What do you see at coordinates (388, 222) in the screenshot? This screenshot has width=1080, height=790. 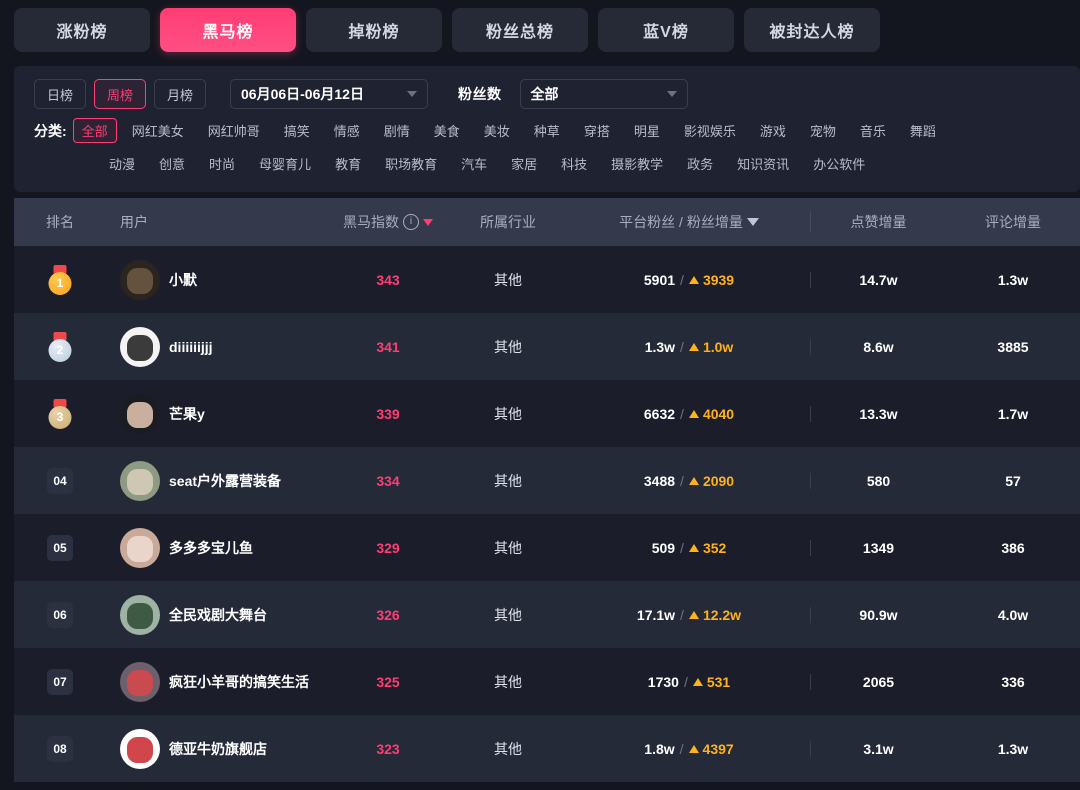 I see `col-header-index: 黑马指数 i` at bounding box center [388, 222].